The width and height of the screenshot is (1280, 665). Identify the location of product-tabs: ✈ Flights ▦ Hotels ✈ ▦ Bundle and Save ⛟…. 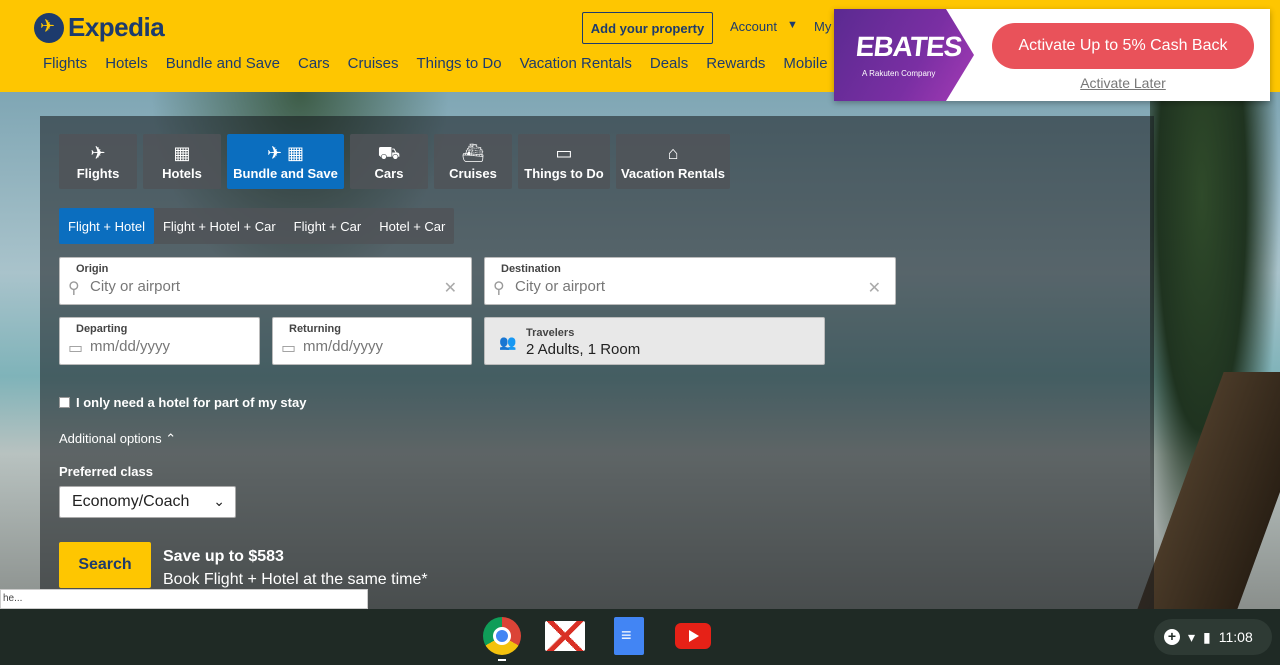
(394, 161).